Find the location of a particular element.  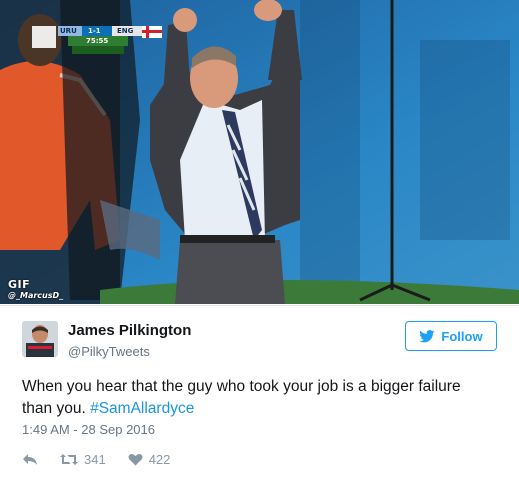

like-button: 422 is located at coordinates (149, 459).